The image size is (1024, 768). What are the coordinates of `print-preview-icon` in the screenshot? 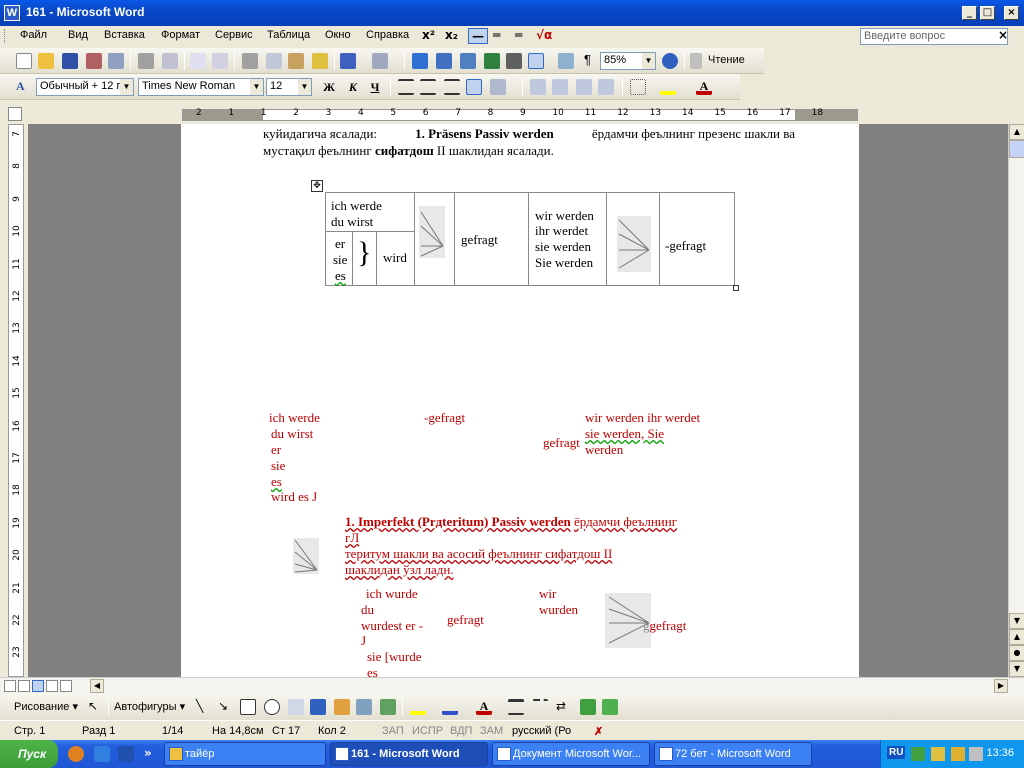 It's located at (170, 61).